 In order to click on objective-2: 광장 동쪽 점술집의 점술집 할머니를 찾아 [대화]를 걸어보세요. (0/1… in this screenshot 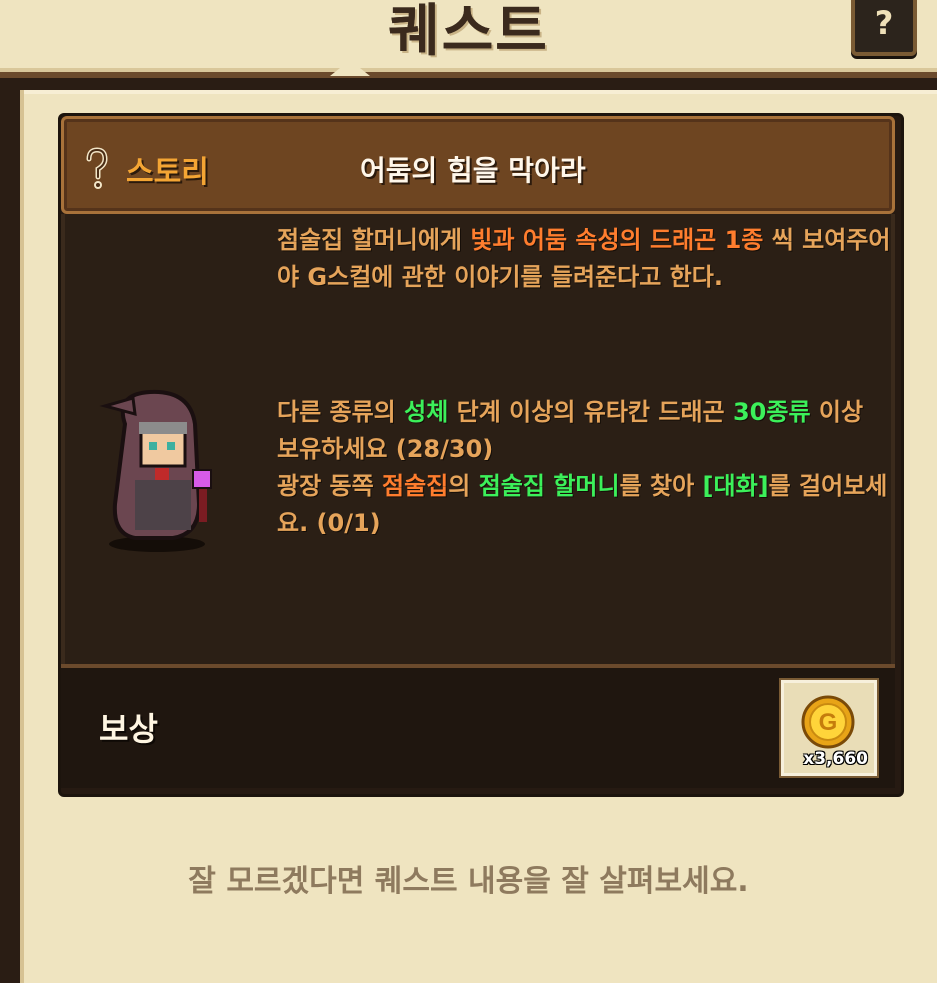, I will do `click(584, 505)`.